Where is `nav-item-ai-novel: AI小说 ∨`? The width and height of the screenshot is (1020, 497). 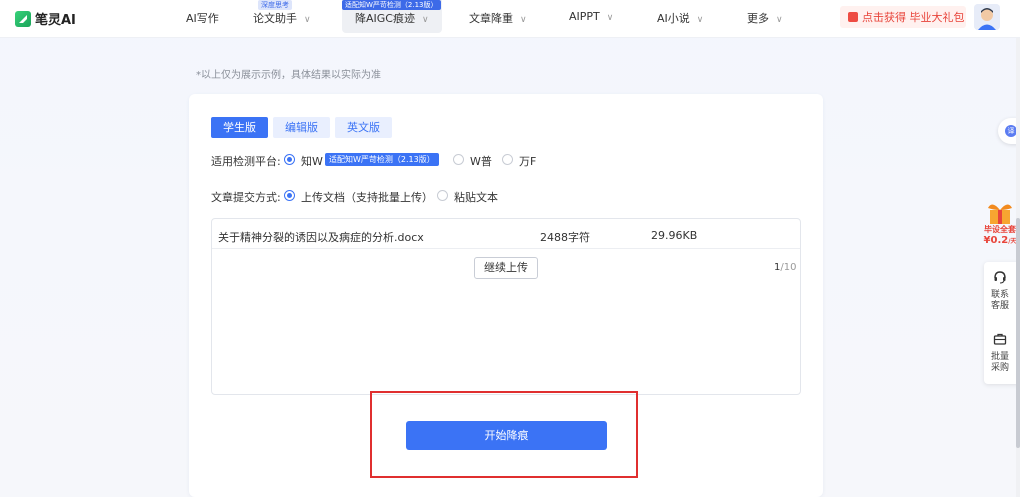
nav-item-ai-novel: AI小说 ∨ is located at coordinates (680, 18).